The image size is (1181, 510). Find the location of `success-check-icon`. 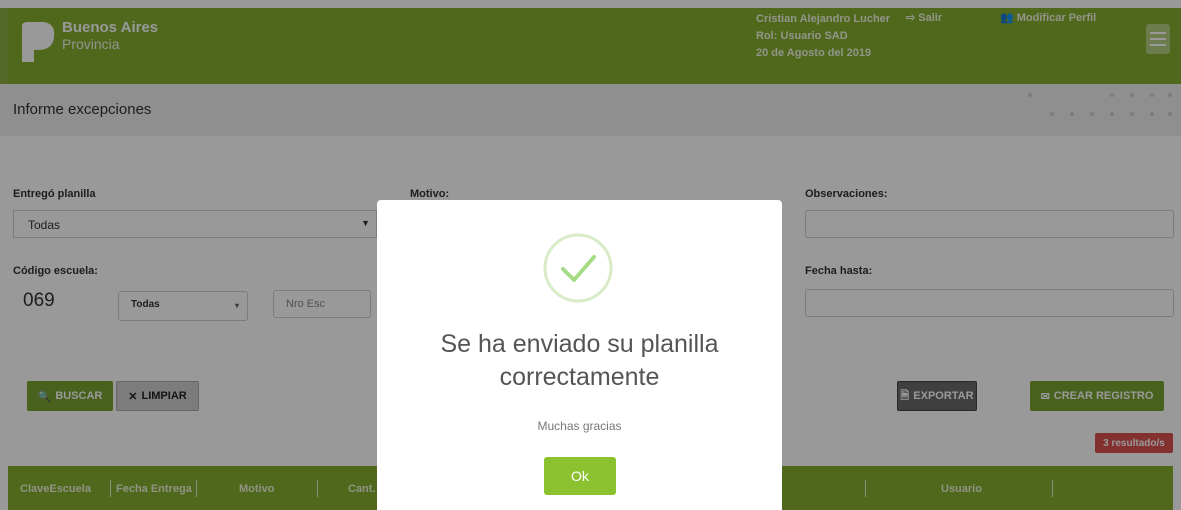

success-check-icon is located at coordinates (578, 268).